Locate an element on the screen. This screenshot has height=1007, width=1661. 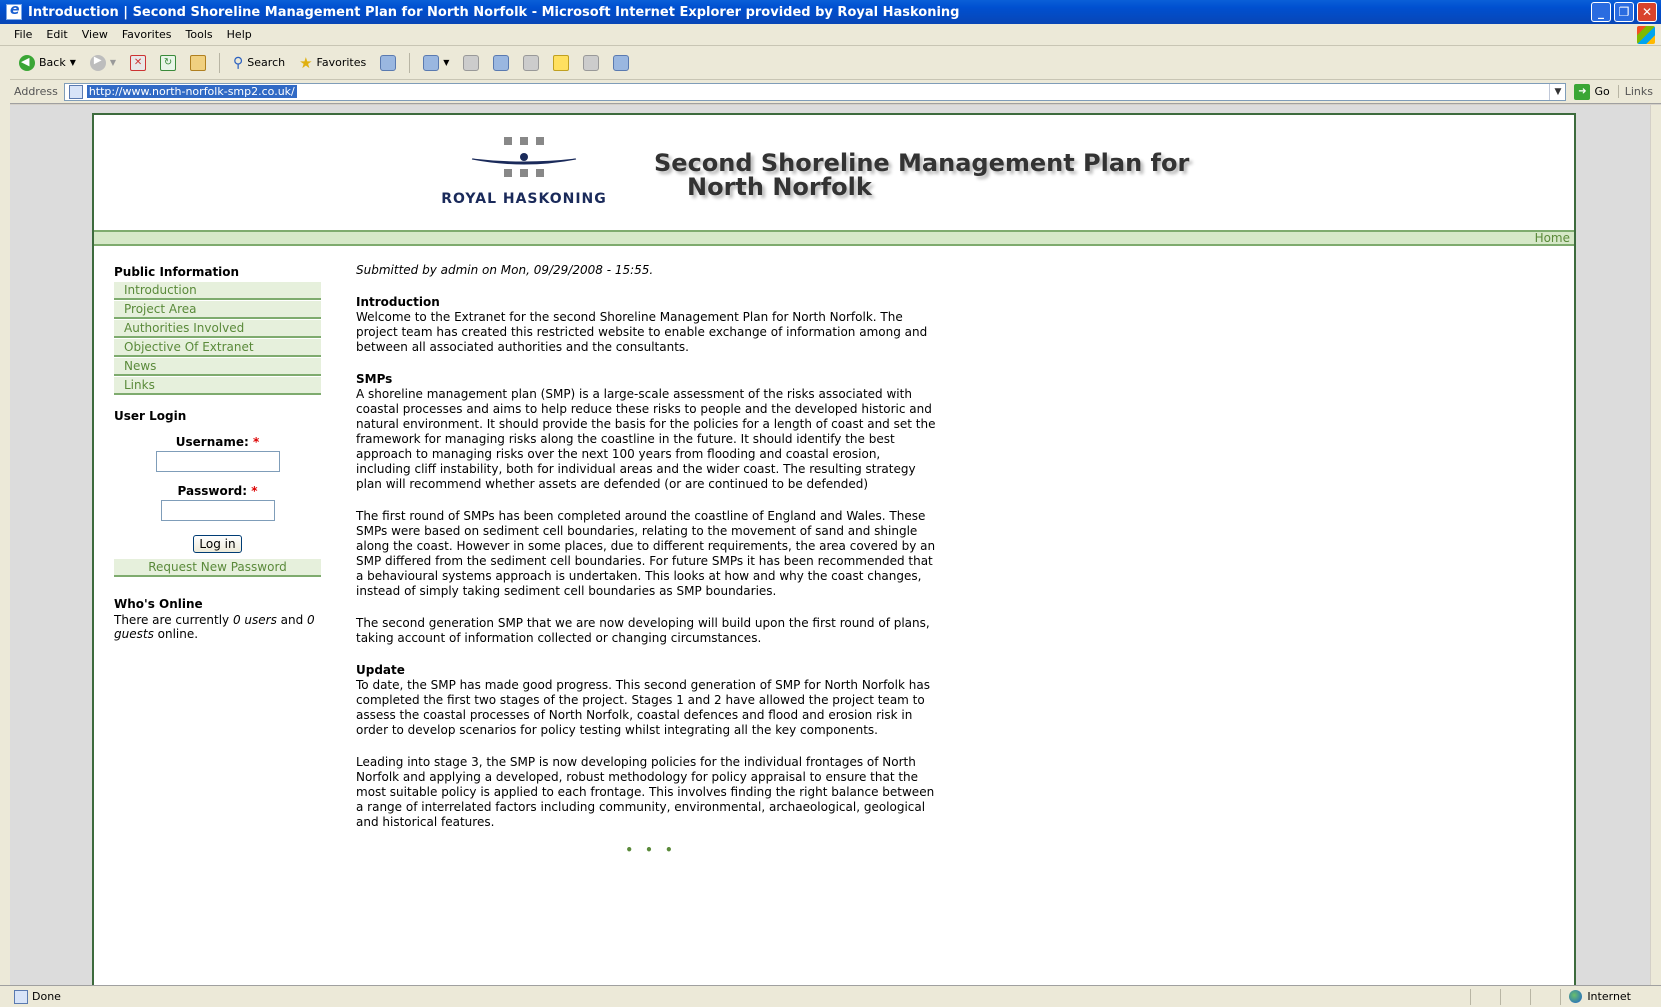
go-button: ➜ Go is located at coordinates (1592, 91).